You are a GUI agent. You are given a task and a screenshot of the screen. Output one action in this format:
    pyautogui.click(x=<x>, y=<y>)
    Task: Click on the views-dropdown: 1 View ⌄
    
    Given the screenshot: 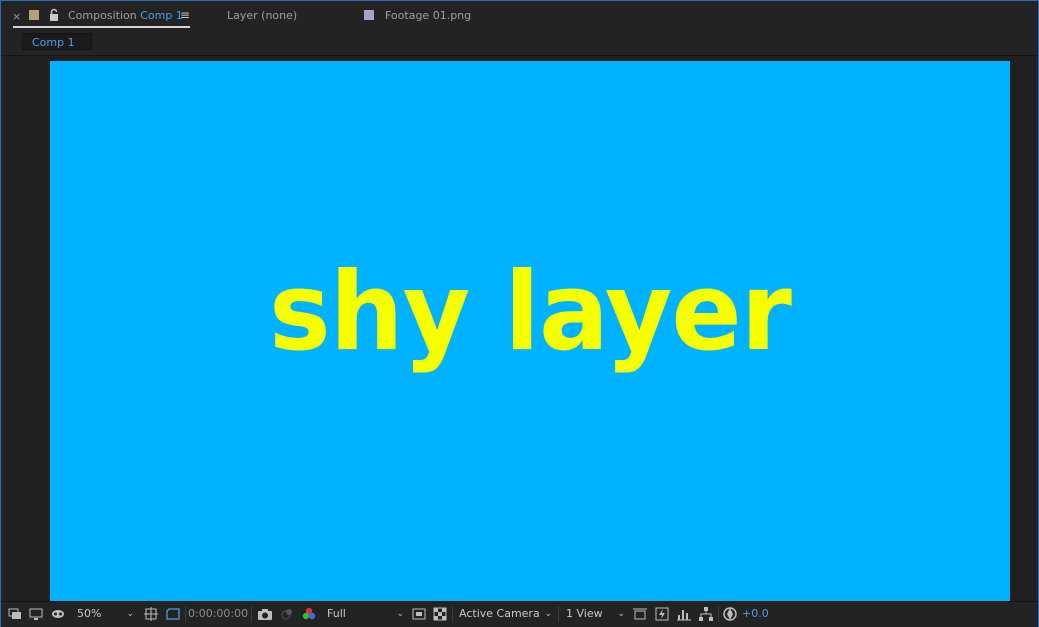 What is the action you would take?
    pyautogui.click(x=595, y=614)
    